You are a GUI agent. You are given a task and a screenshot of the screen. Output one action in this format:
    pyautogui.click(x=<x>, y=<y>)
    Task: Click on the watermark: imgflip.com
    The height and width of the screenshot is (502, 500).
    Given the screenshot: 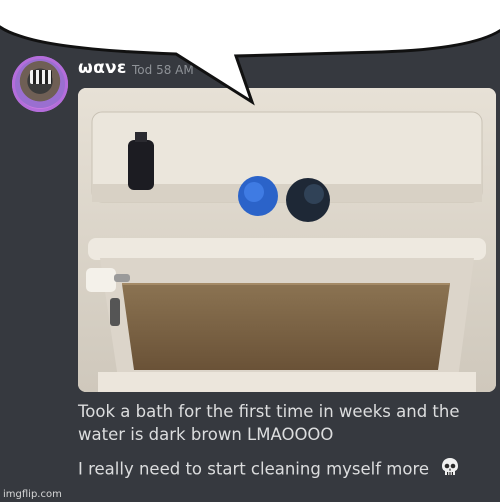 What is the action you would take?
    pyautogui.click(x=32, y=494)
    